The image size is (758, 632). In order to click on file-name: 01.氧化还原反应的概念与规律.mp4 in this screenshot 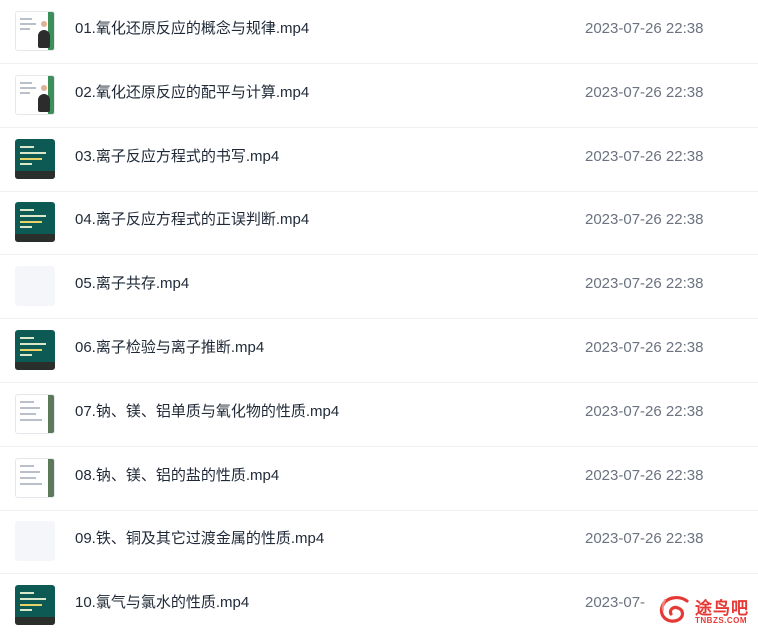, I will do `click(192, 29)`.